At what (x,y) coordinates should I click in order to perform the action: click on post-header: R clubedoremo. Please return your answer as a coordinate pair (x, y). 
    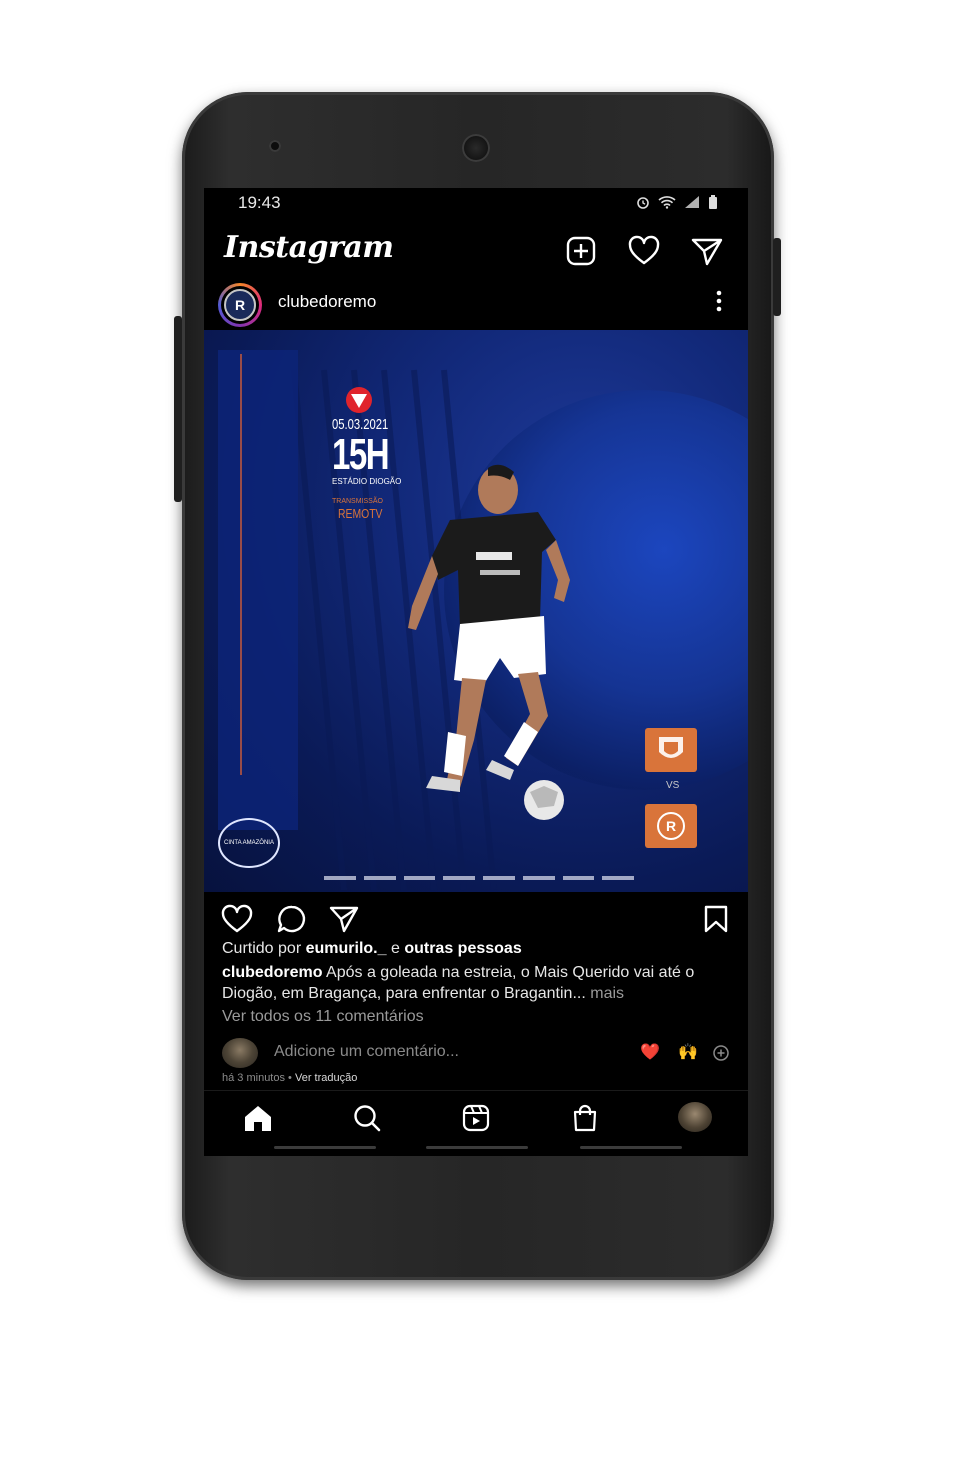
    Looking at the image, I should click on (476, 303).